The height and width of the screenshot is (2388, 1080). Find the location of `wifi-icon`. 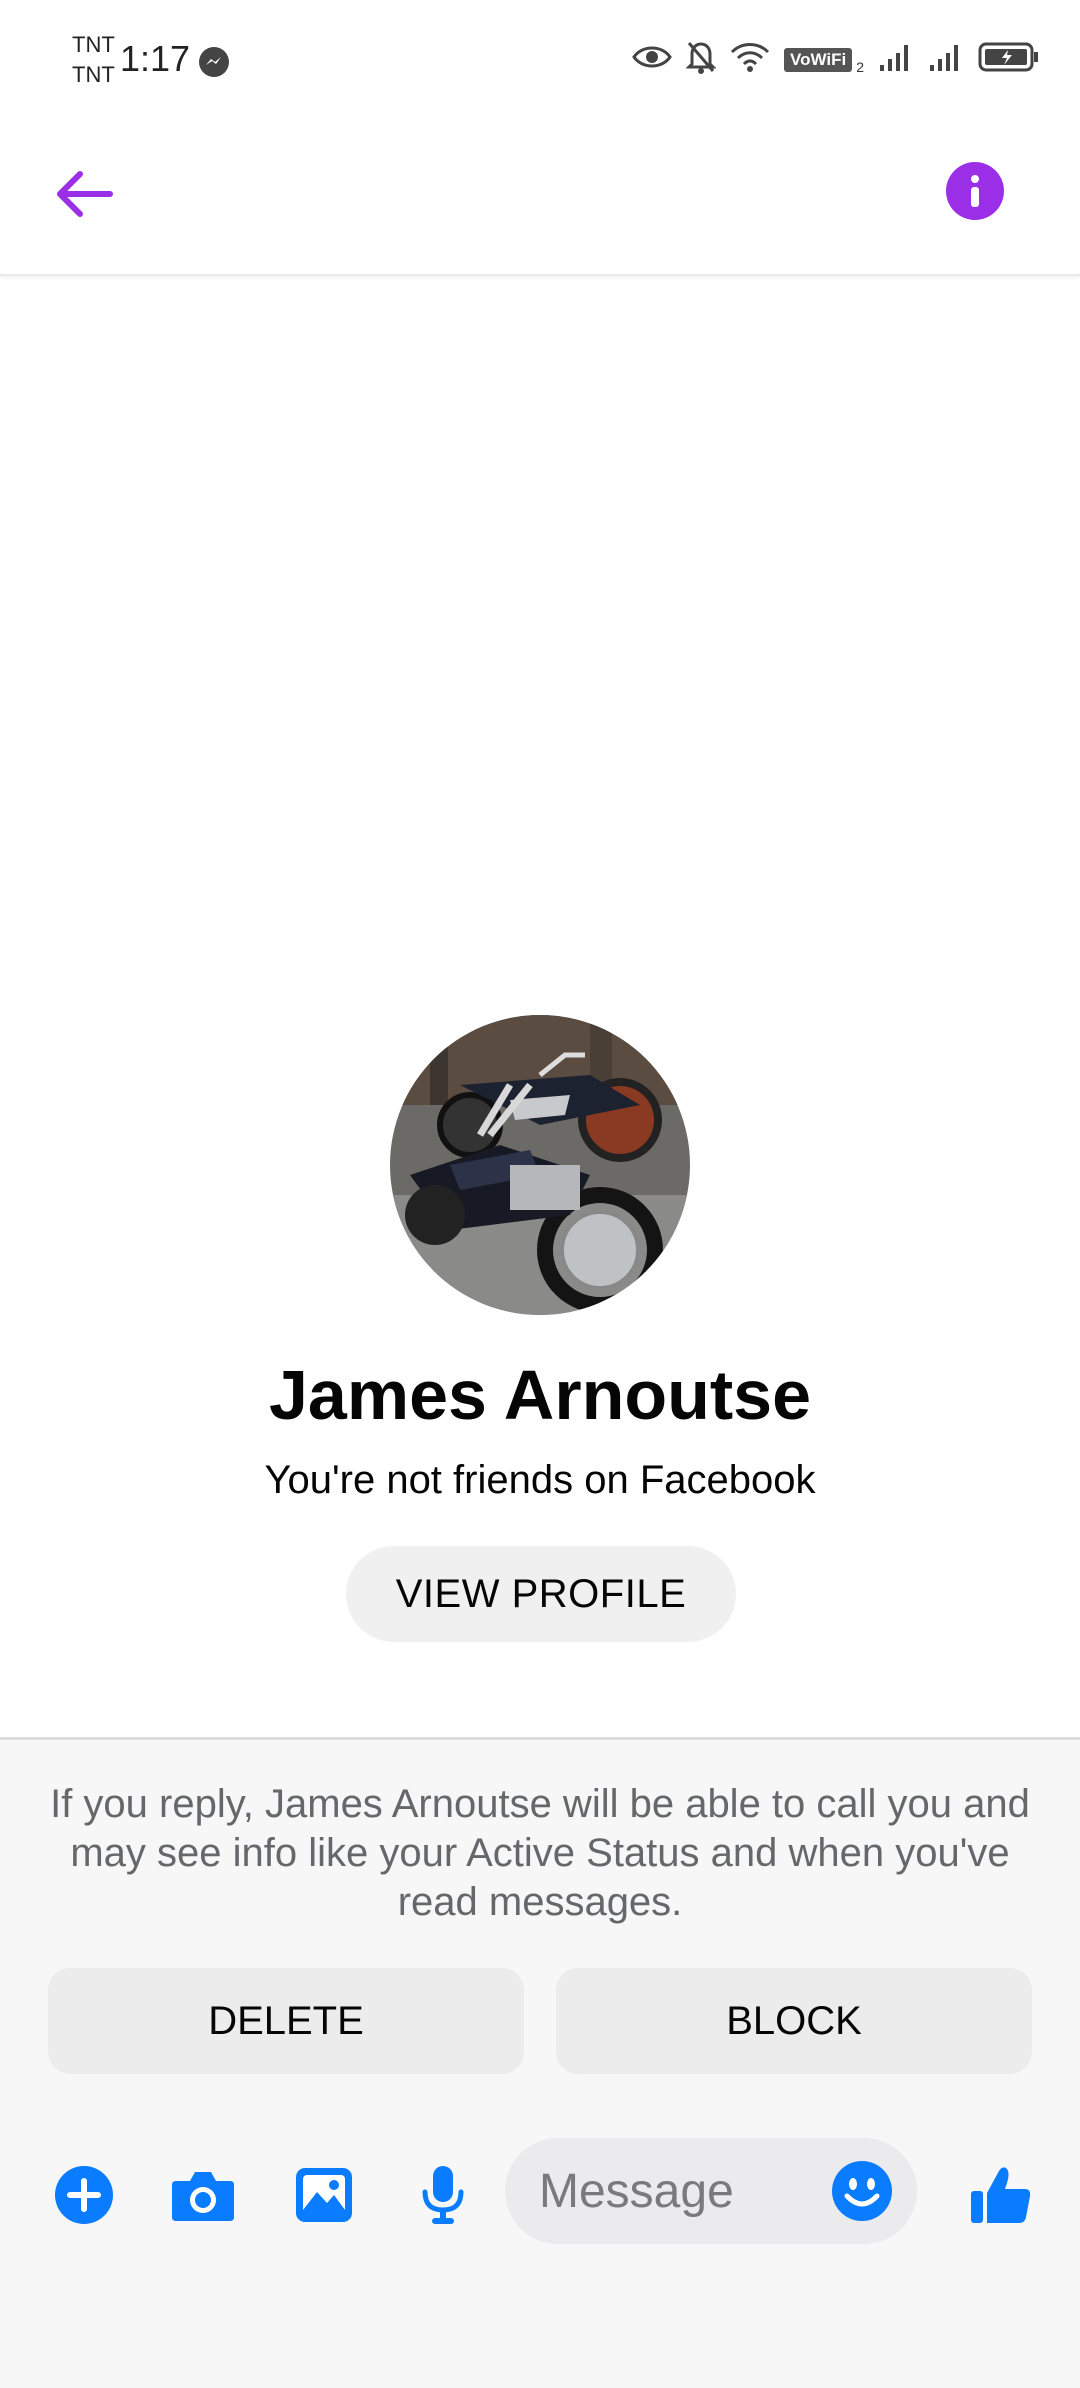

wifi-icon is located at coordinates (750, 59).